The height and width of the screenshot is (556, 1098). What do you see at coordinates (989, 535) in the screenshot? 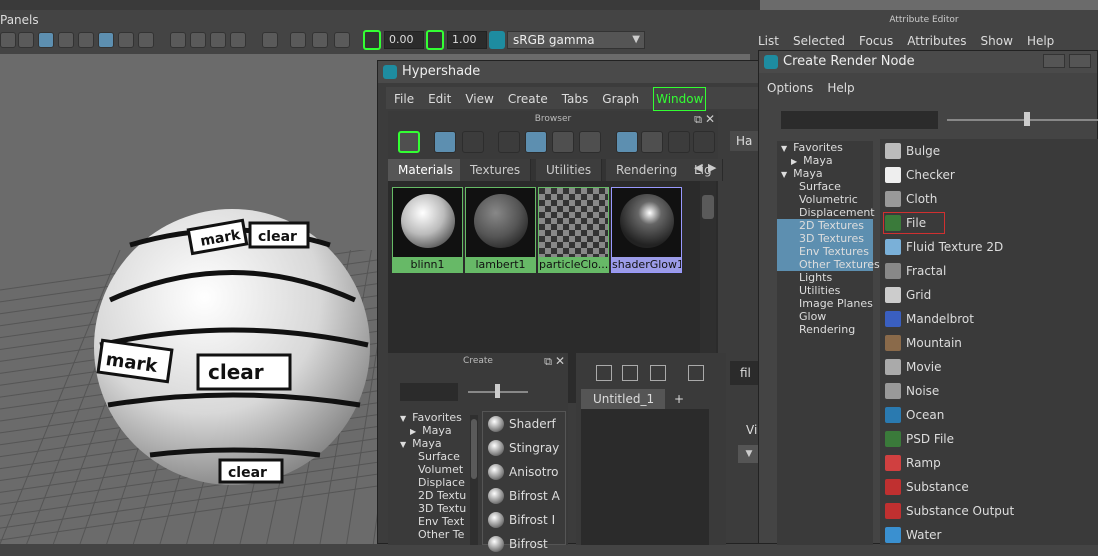
I see `render-node-item-water: Water` at bounding box center [989, 535].